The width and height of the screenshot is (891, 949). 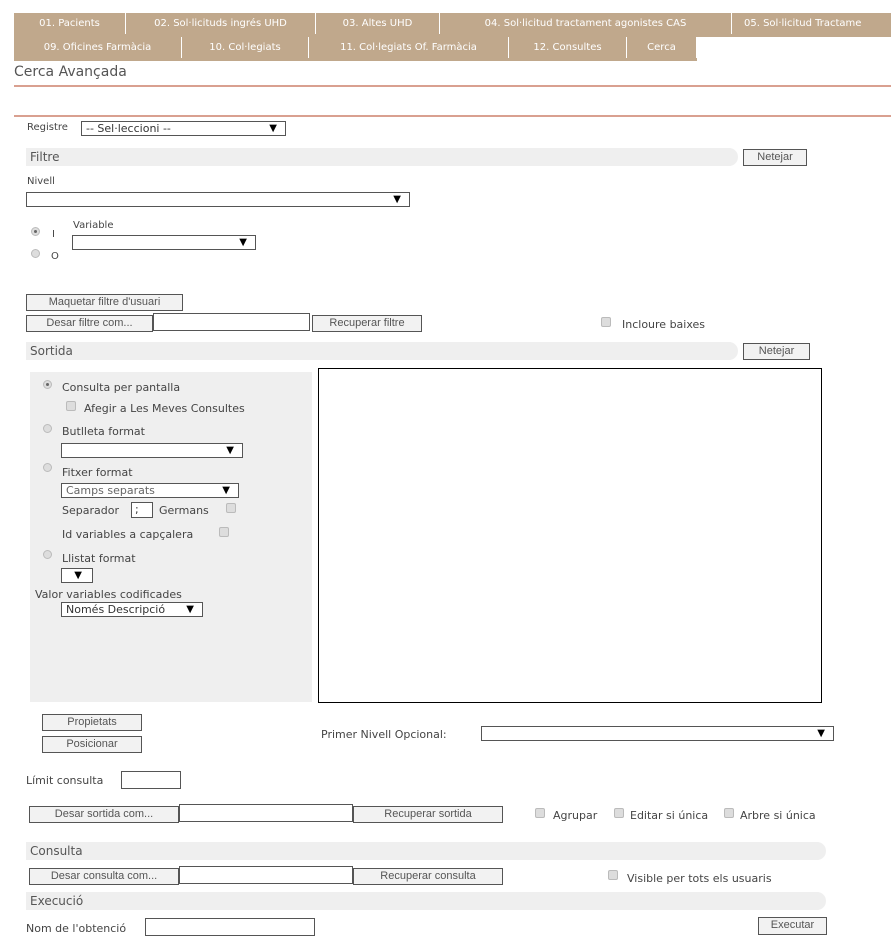 I want to click on editar-checkbox, so click(x=619, y=813).